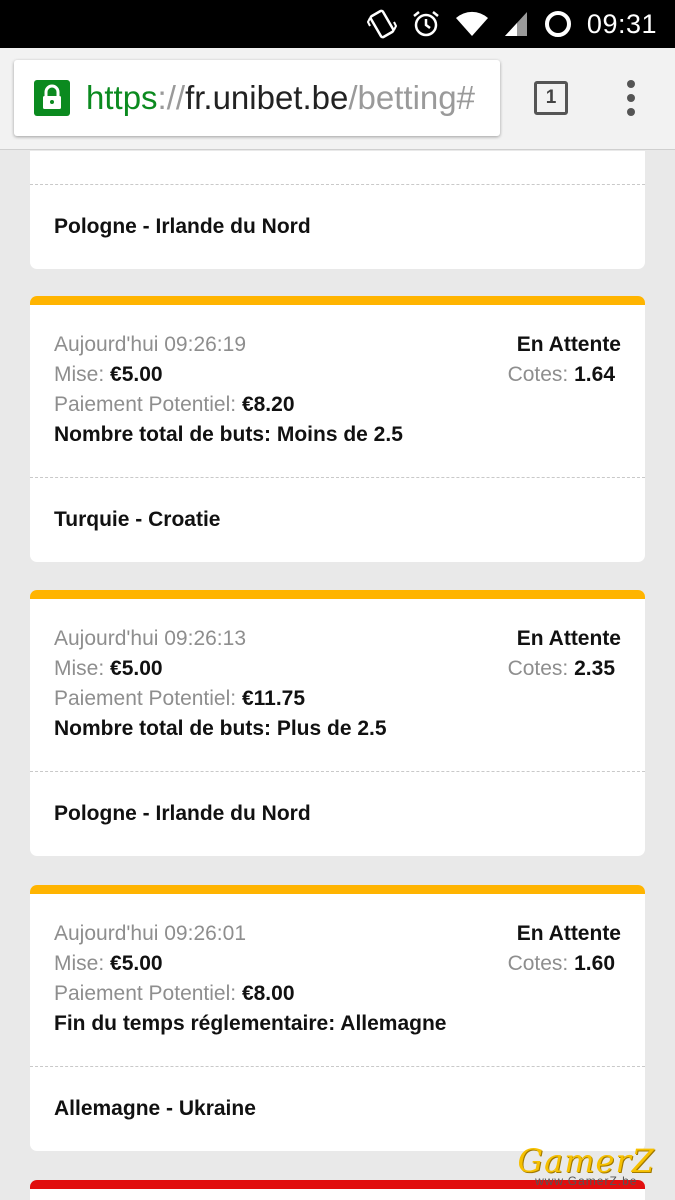 The height and width of the screenshot is (1200, 675). Describe the element at coordinates (426, 24) in the screenshot. I see `alarm-icon` at that location.